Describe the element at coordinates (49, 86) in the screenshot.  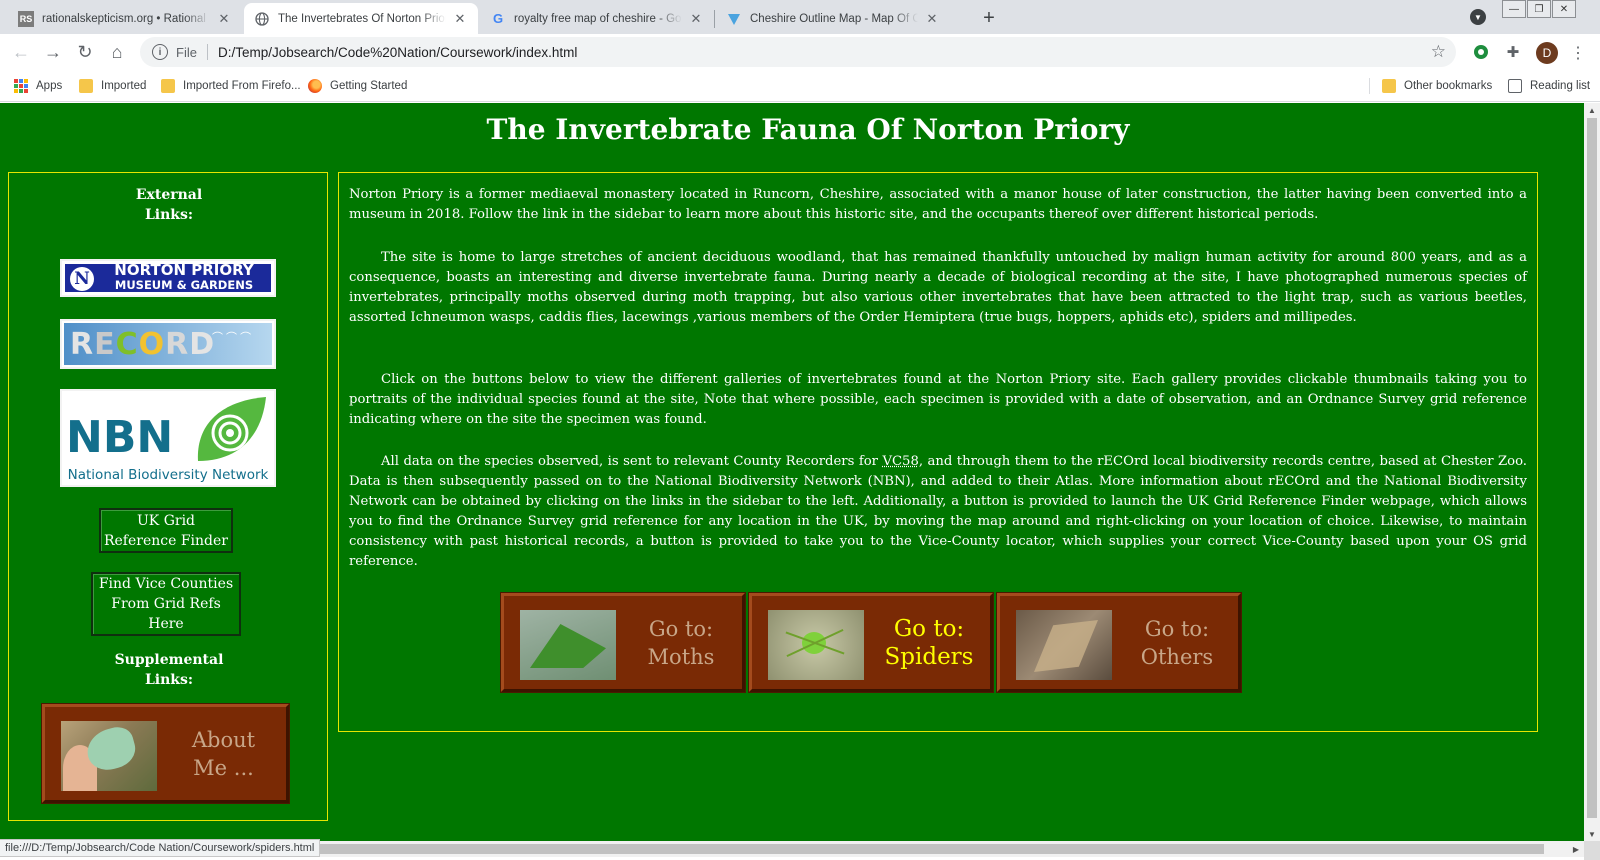
I see `bookmark-label: Apps` at that location.